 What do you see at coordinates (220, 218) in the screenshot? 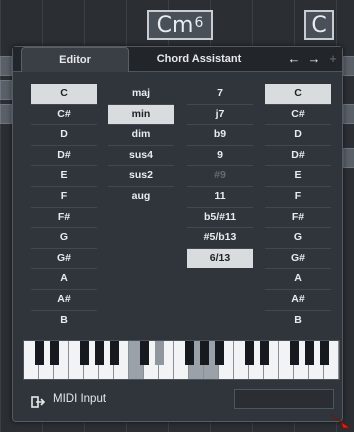
I see `tensions-item: b5/#11` at bounding box center [220, 218].